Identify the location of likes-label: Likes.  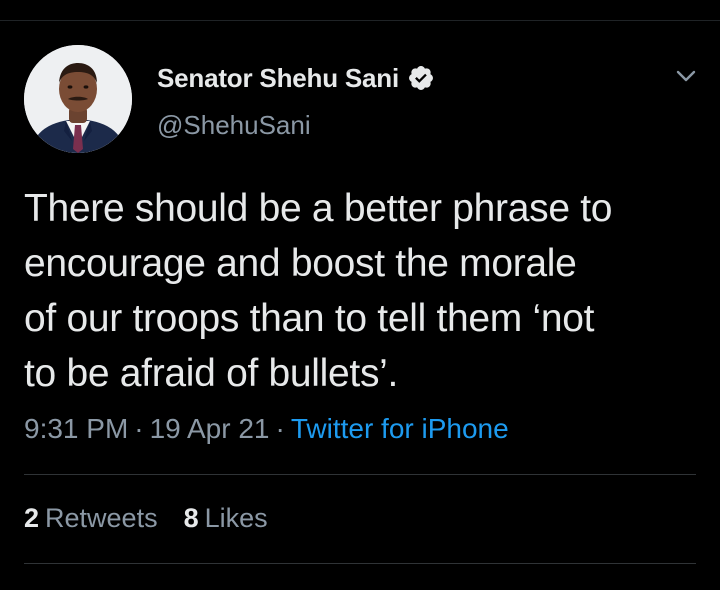
(236, 518).